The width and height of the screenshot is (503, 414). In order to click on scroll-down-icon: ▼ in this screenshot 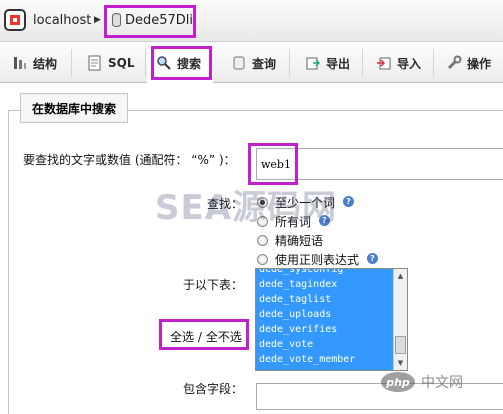, I will do `click(400, 363)`.